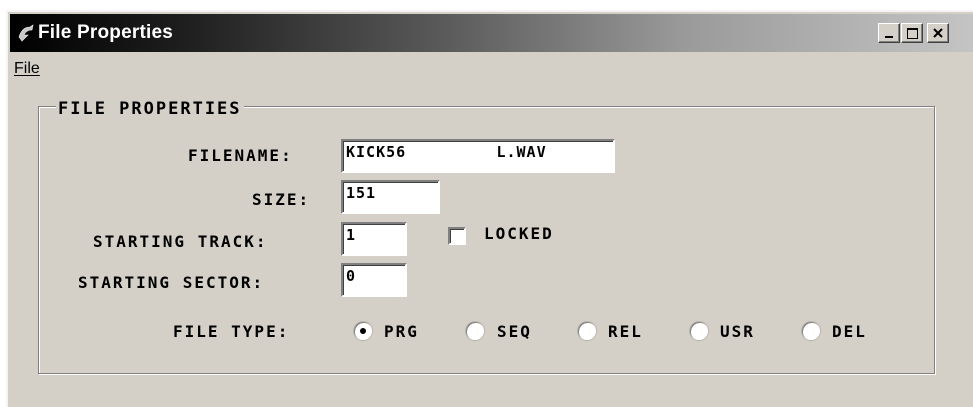 Image resolution: width=973 pixels, height=407 pixels. Describe the element at coordinates (912, 33) in the screenshot. I see `maximize-button` at that location.